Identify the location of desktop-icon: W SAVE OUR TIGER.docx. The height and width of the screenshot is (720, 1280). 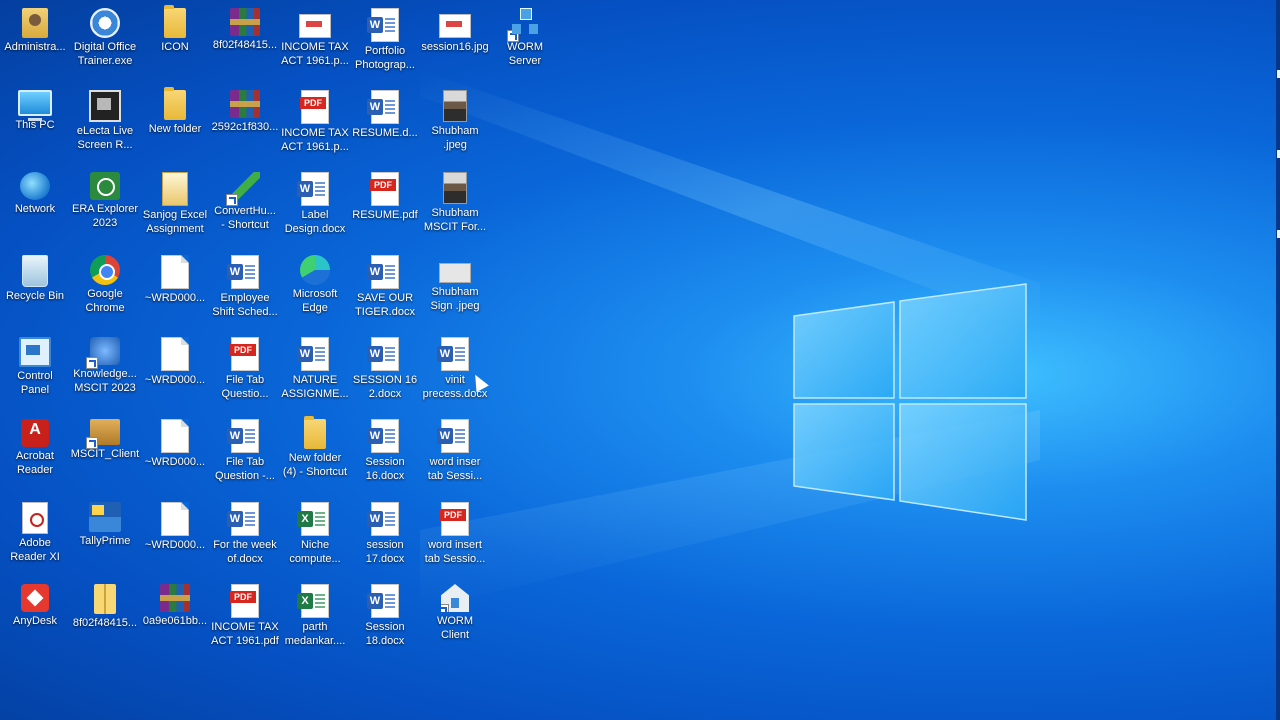
(385, 287).